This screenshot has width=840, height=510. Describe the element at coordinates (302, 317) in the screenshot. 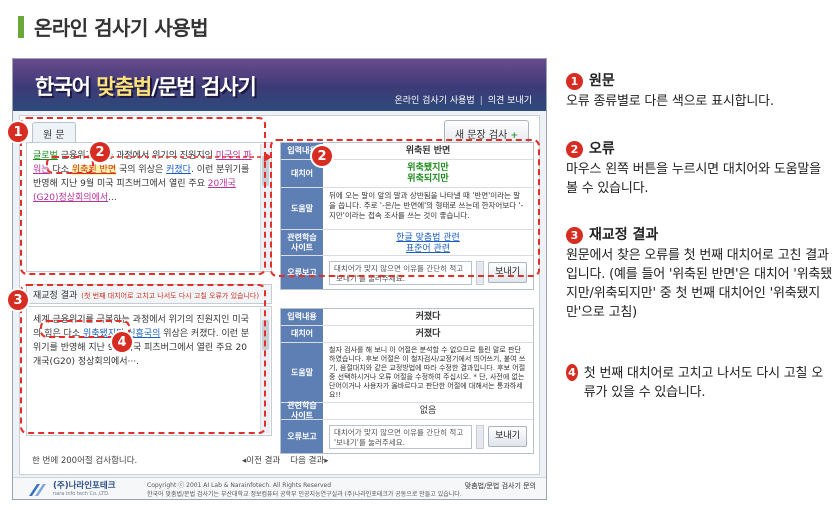

I see `label-input: 입력내용` at that location.